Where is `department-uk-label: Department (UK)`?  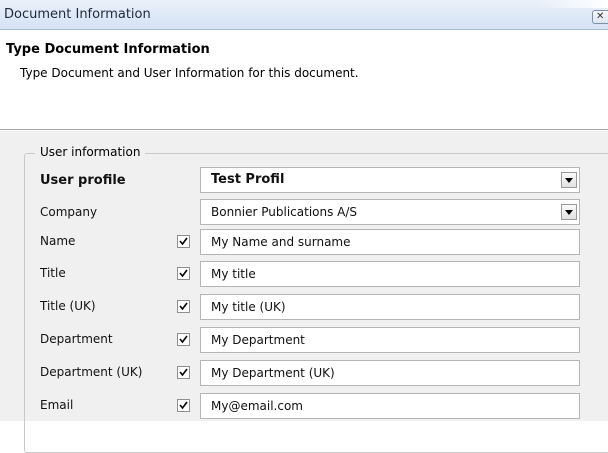 department-uk-label: Department (UK) is located at coordinates (91, 372).